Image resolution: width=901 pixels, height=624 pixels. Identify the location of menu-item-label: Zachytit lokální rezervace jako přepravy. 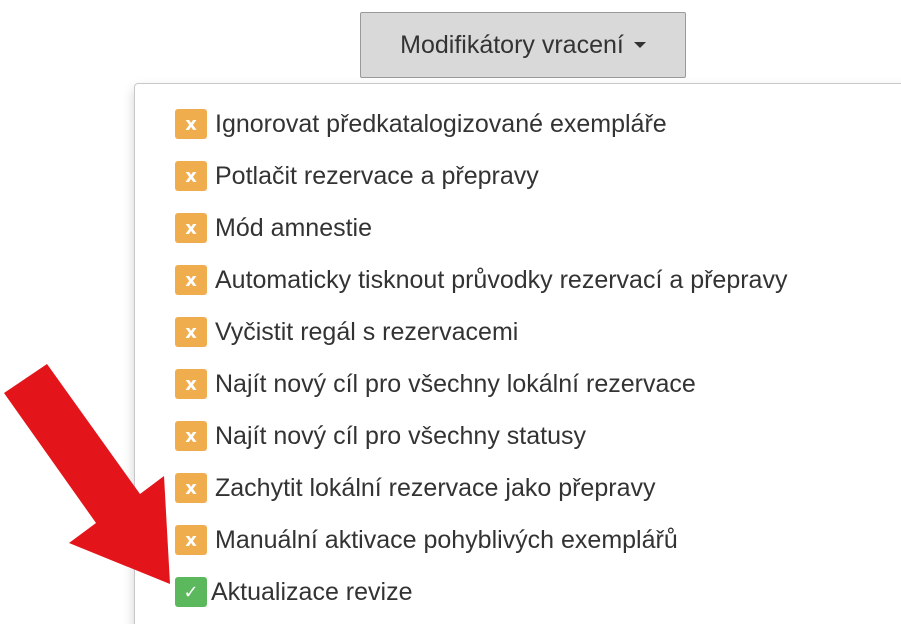
(435, 487).